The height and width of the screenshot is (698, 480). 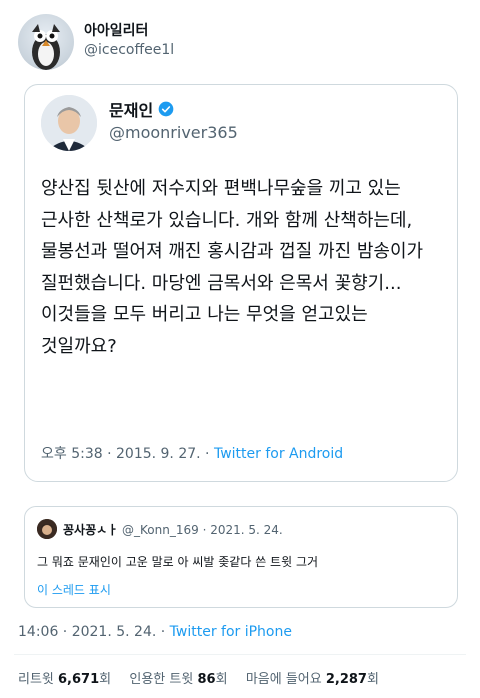 What do you see at coordinates (285, 679) in the screenshot?
I see `likes-label: 마음에 들어요` at bounding box center [285, 679].